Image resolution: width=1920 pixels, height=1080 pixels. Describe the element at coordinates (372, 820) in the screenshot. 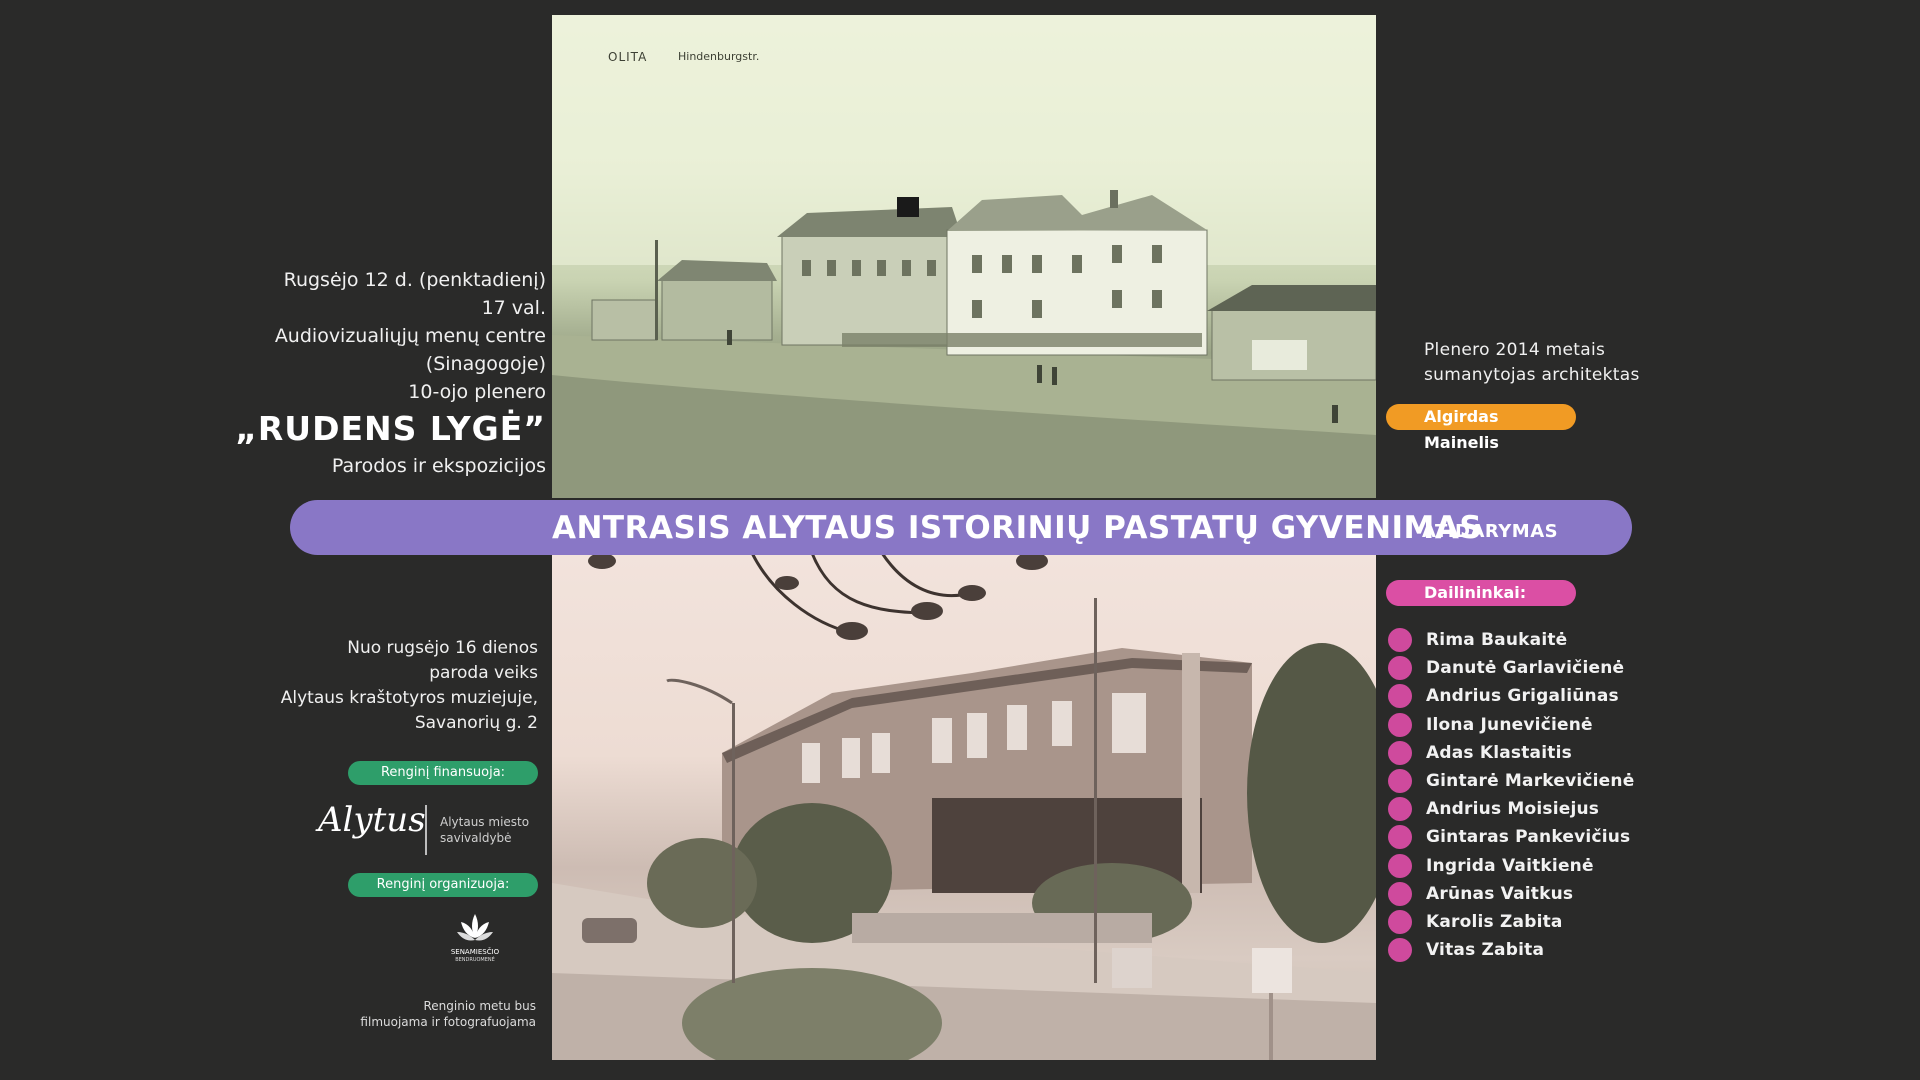

I see `alytus-logo-text: Alytus` at that location.